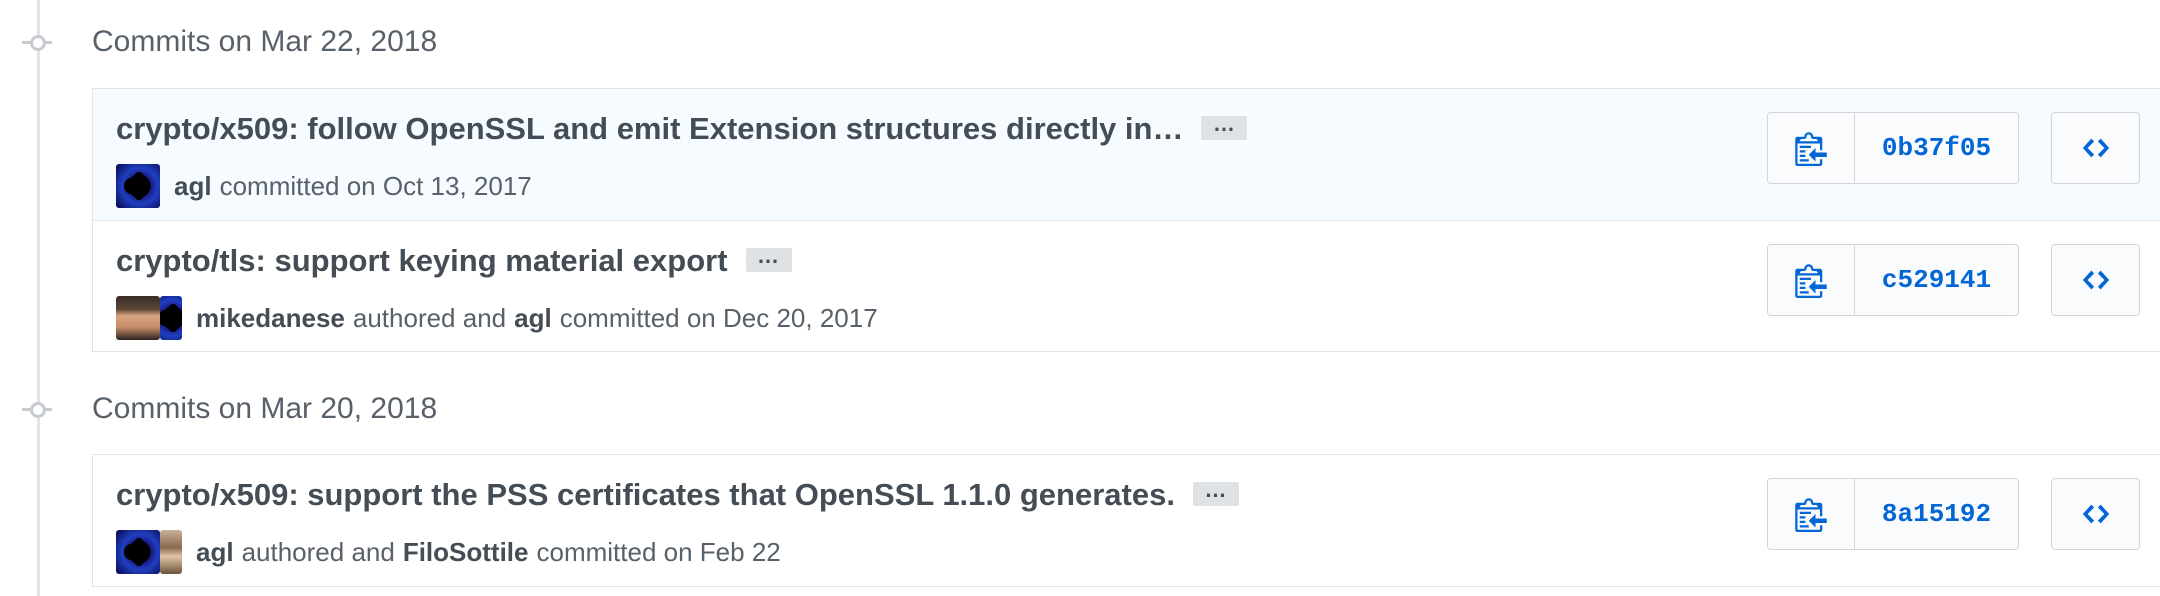 This screenshot has height=596, width=2160. What do you see at coordinates (270, 318) in the screenshot?
I see `author-name: mikedanese` at bounding box center [270, 318].